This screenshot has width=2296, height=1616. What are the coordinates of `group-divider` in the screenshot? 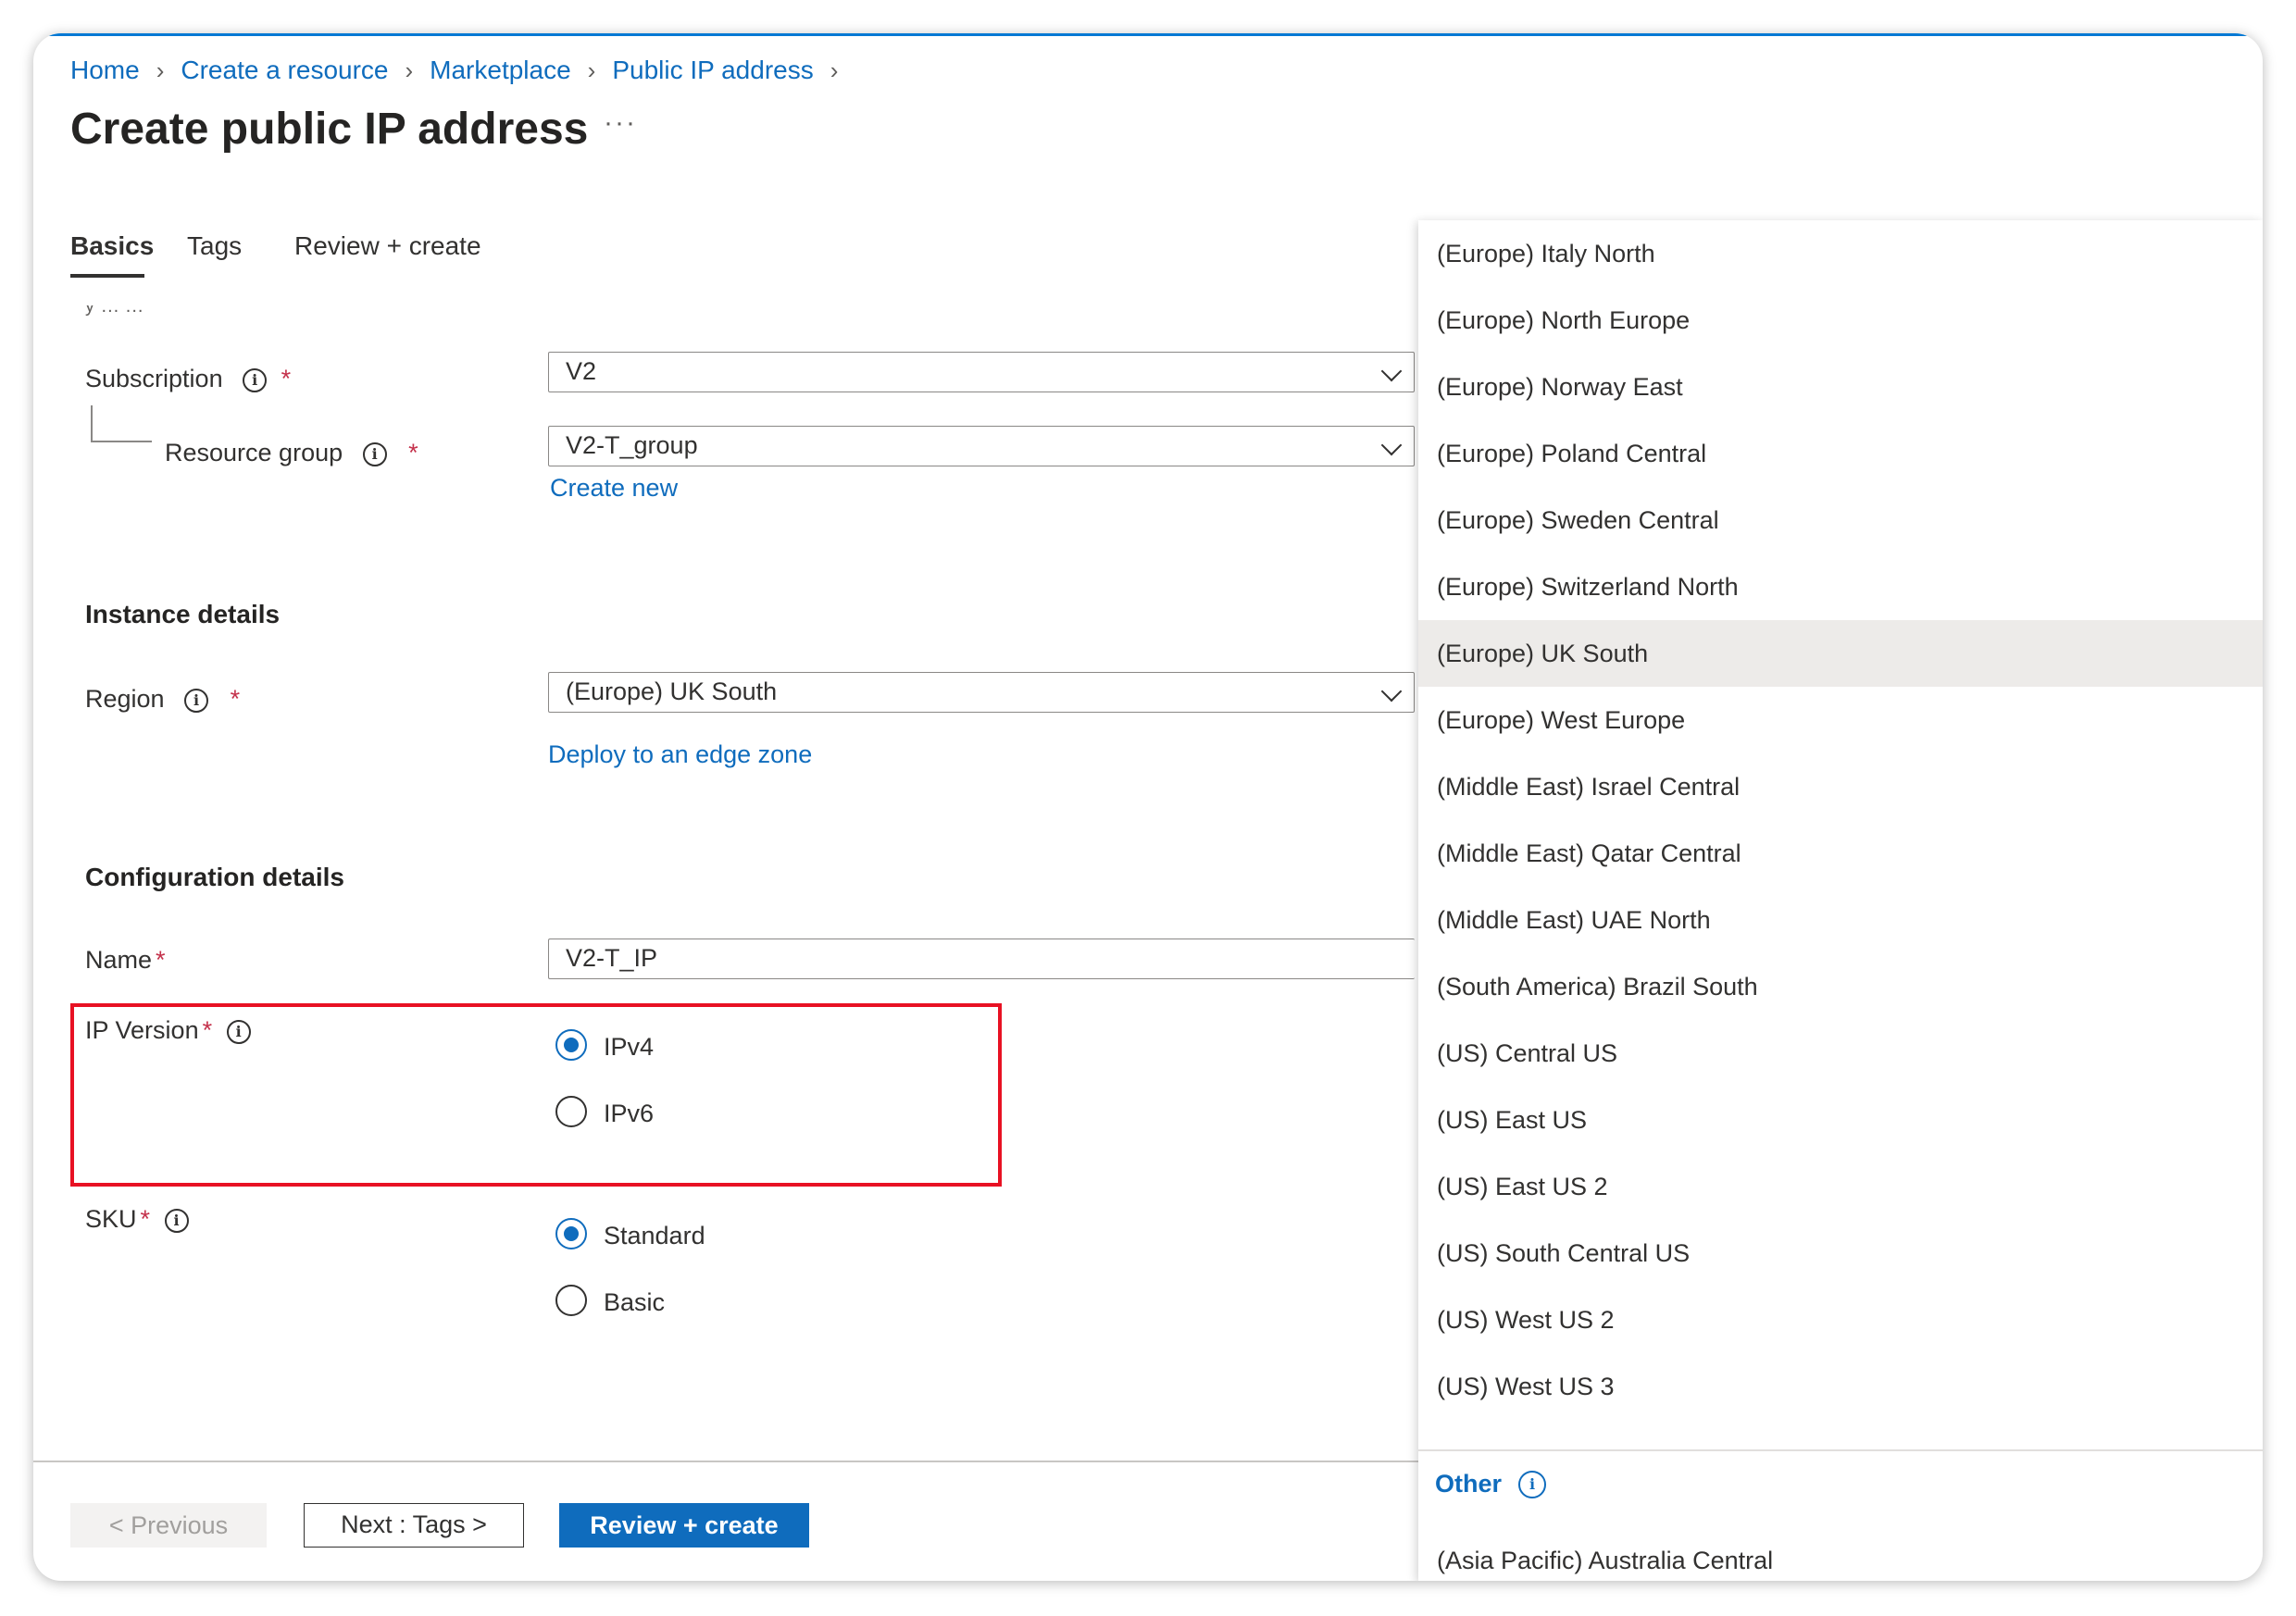 It's located at (1840, 1450).